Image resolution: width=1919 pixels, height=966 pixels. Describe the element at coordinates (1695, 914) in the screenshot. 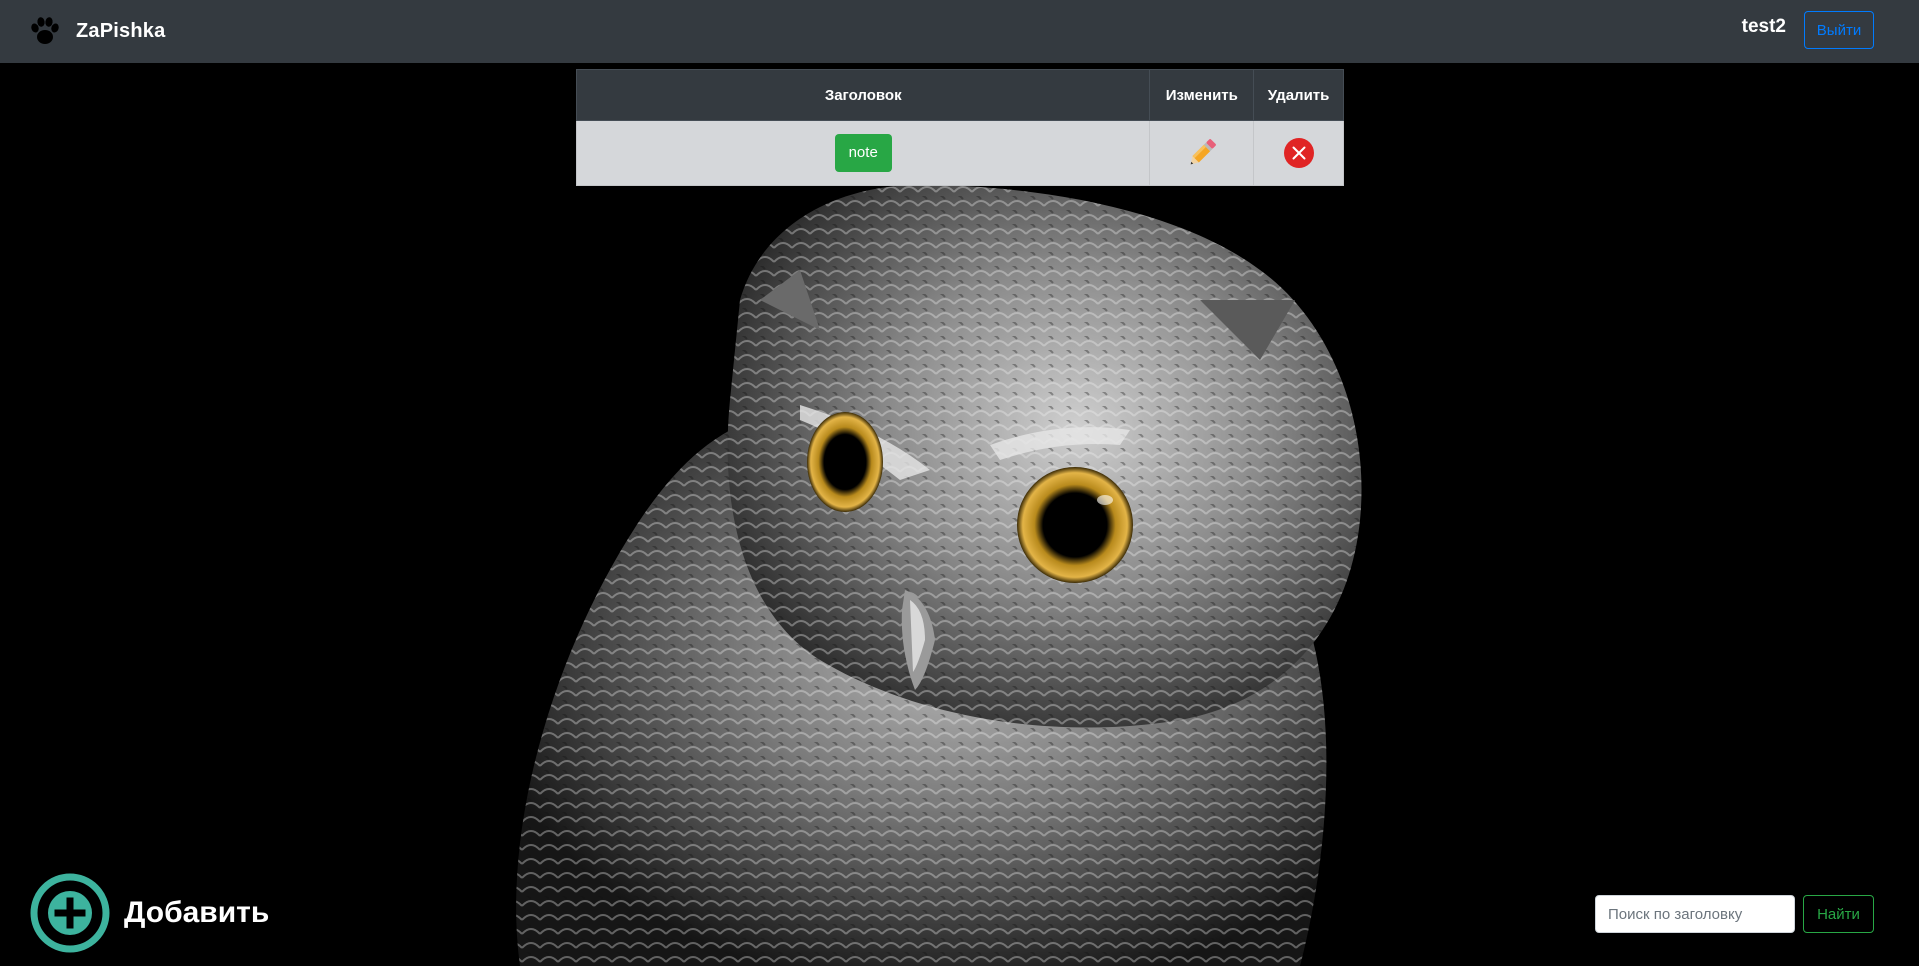

I see `search-input` at that location.